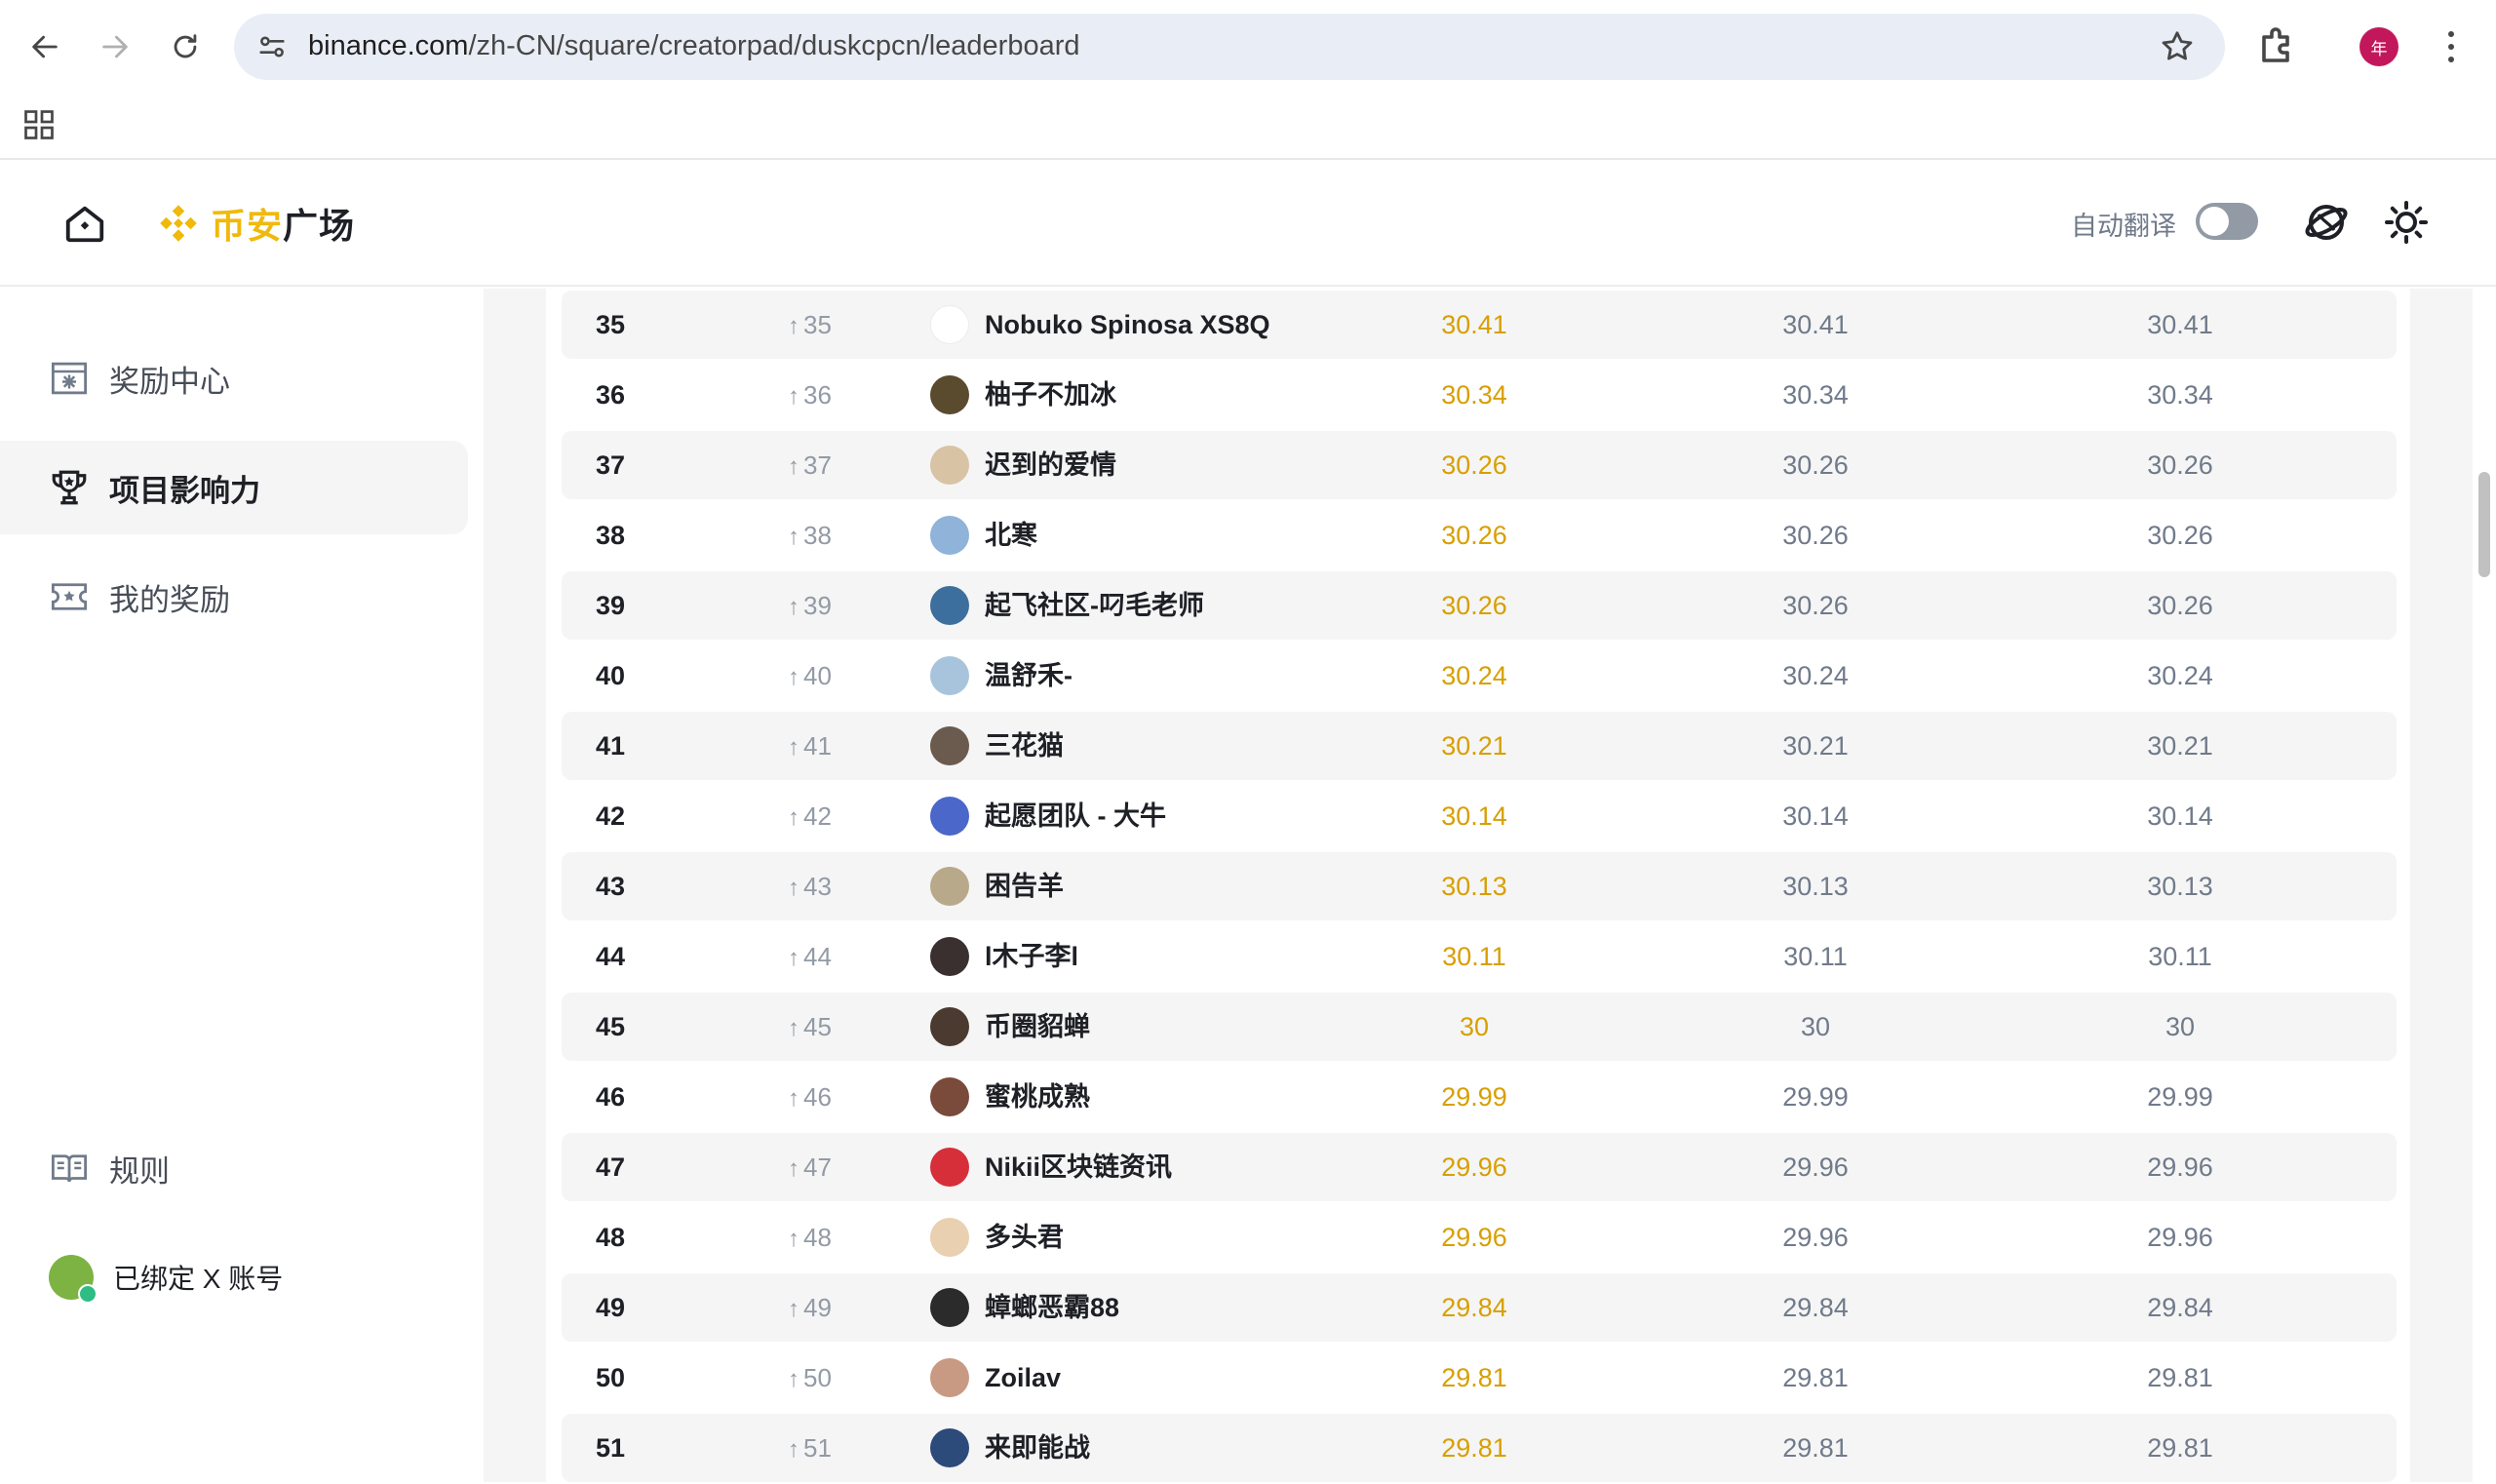 The image size is (2496, 1484). Describe the element at coordinates (2406, 222) in the screenshot. I see `theme-sun-icon` at that location.